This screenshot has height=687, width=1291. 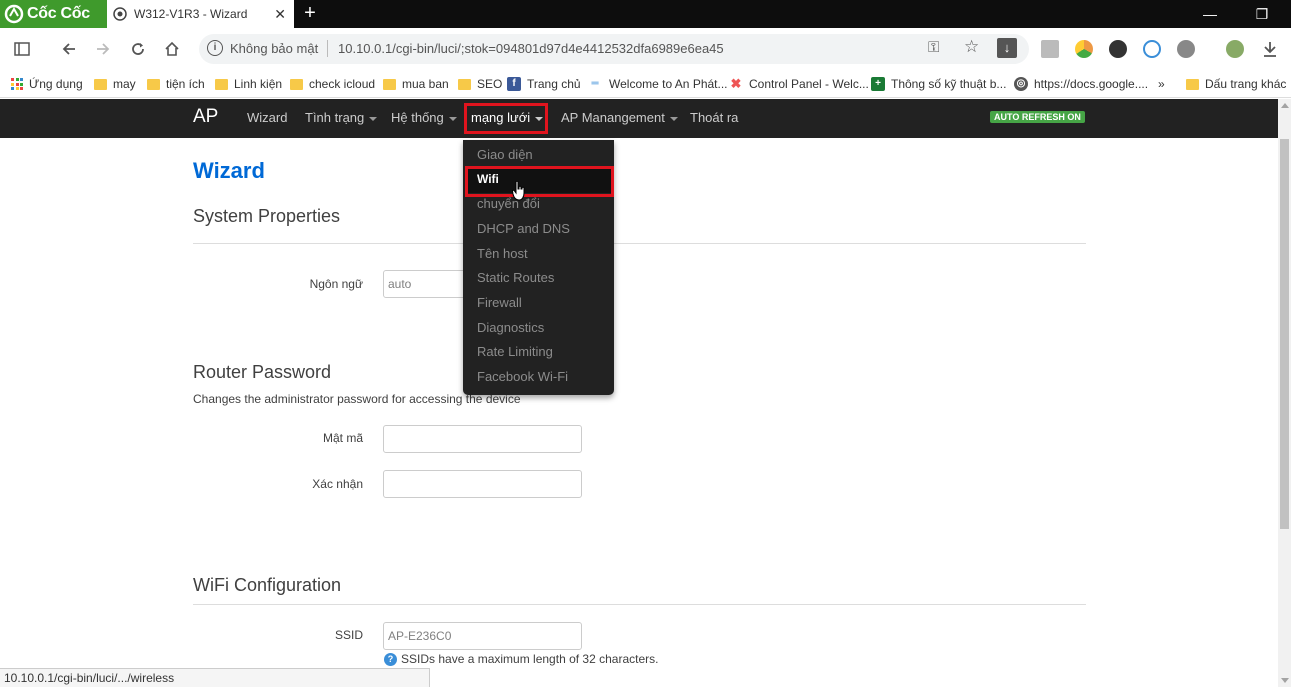 What do you see at coordinates (138, 49) in the screenshot?
I see `reload-icon` at bounding box center [138, 49].